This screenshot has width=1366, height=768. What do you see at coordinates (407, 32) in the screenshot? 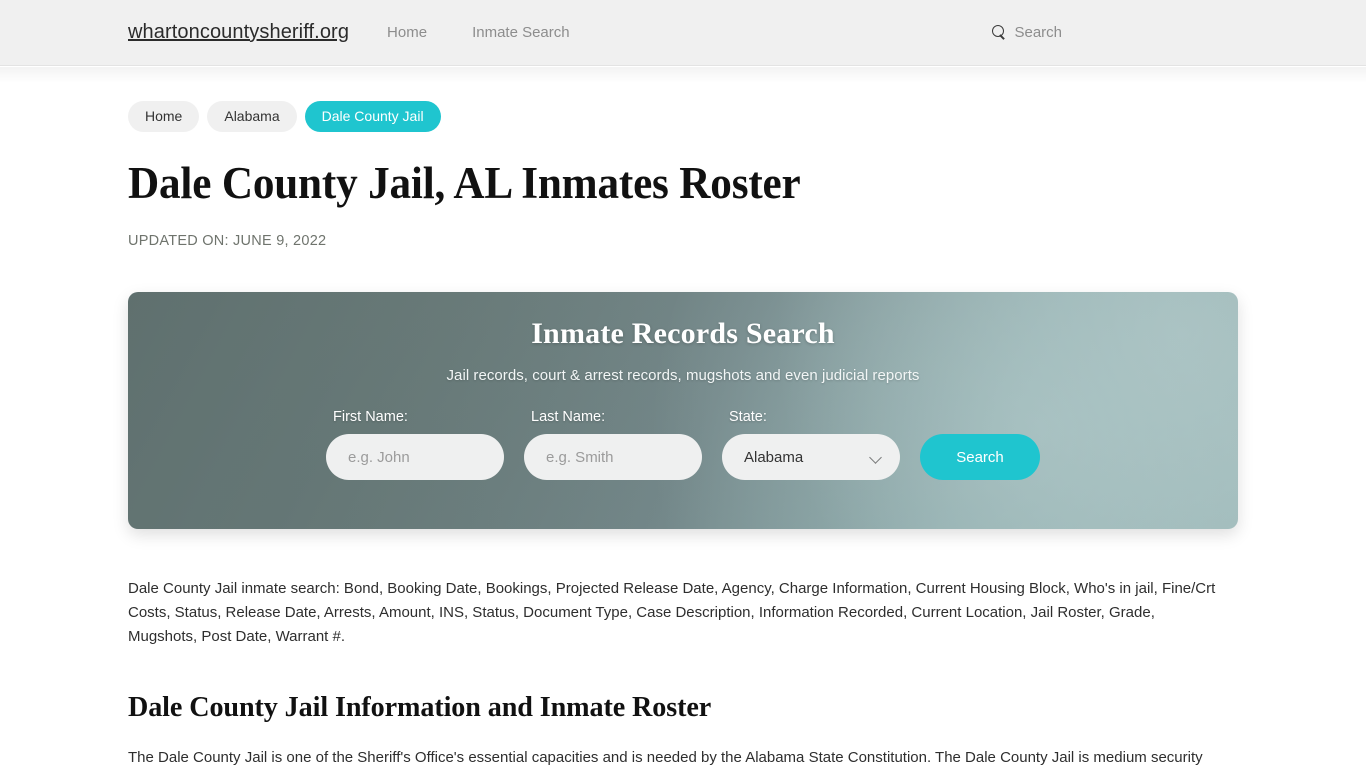
I see `nav-item-home: Home` at bounding box center [407, 32].